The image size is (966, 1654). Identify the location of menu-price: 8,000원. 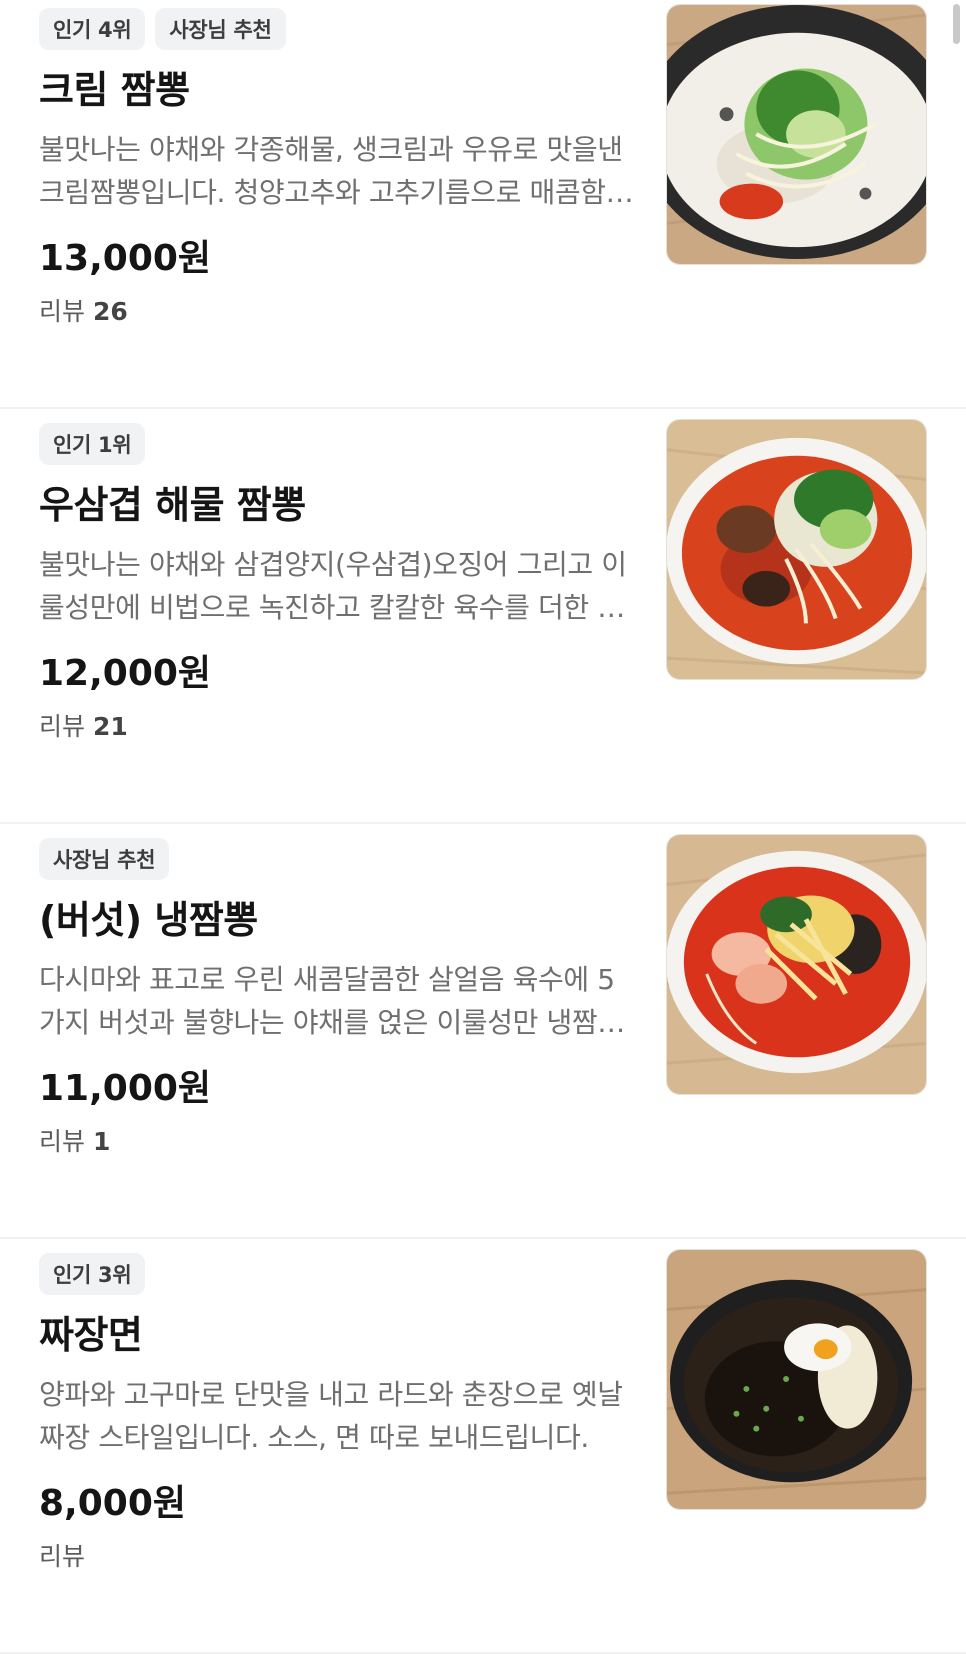
(112, 1503).